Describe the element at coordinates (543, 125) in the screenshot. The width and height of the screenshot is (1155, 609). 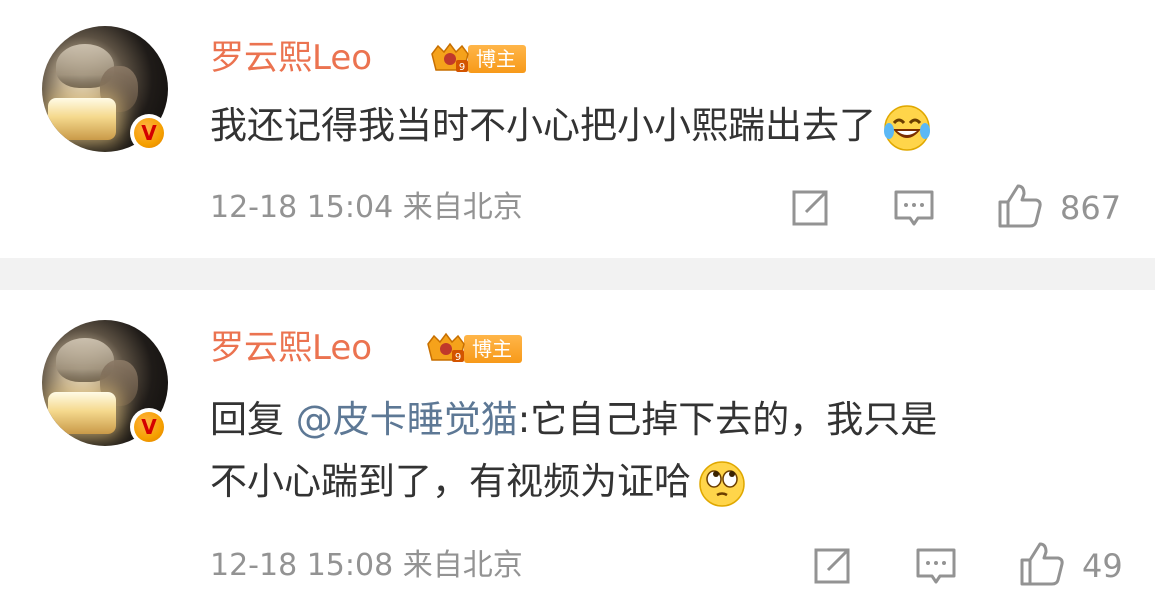
I see `comment-body: 我还记得我当时不小心把小小熙踹出去了` at that location.